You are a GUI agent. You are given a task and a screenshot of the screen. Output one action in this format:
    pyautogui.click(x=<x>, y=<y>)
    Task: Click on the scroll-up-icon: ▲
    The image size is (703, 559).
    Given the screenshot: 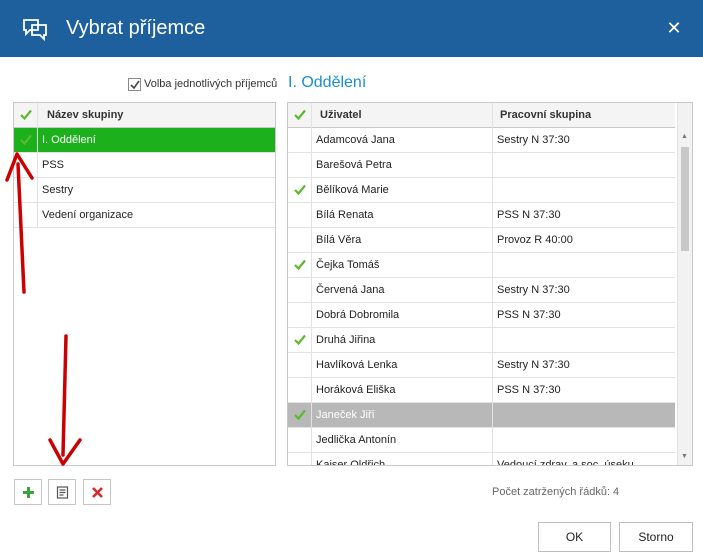 What is the action you would take?
    pyautogui.click(x=684, y=136)
    